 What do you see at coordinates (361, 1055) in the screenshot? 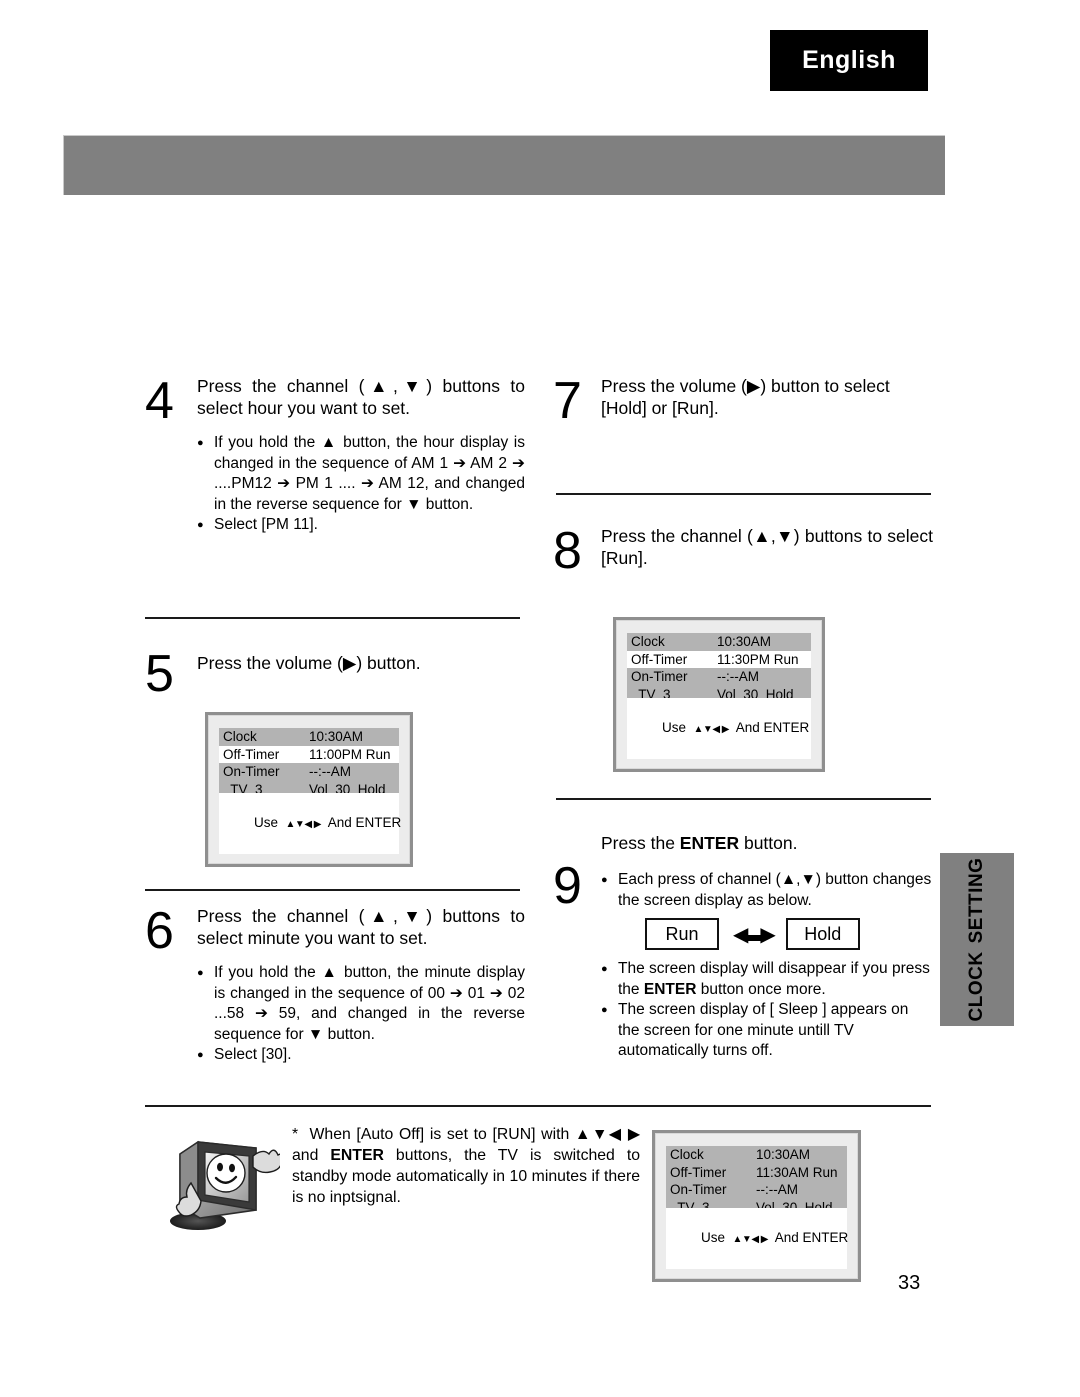
I see `step-6-bullet-2: Select [30].` at bounding box center [361, 1055].